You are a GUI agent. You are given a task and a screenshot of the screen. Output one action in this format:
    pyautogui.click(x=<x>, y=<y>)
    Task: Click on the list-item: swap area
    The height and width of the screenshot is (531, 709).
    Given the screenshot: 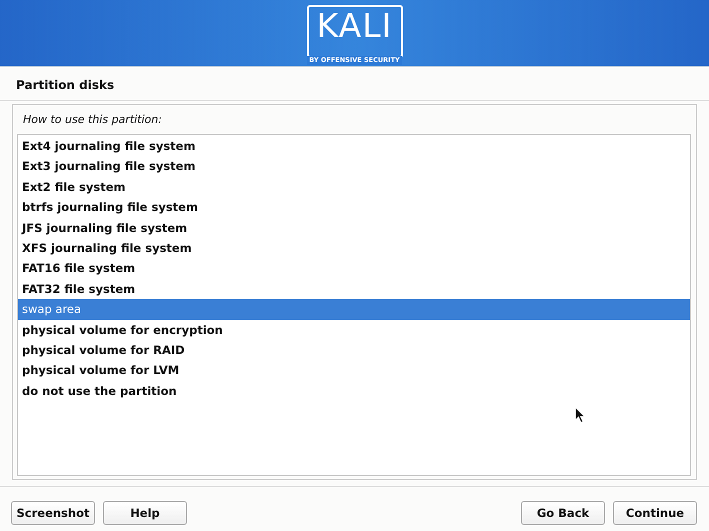 What is the action you would take?
    pyautogui.click(x=354, y=309)
    